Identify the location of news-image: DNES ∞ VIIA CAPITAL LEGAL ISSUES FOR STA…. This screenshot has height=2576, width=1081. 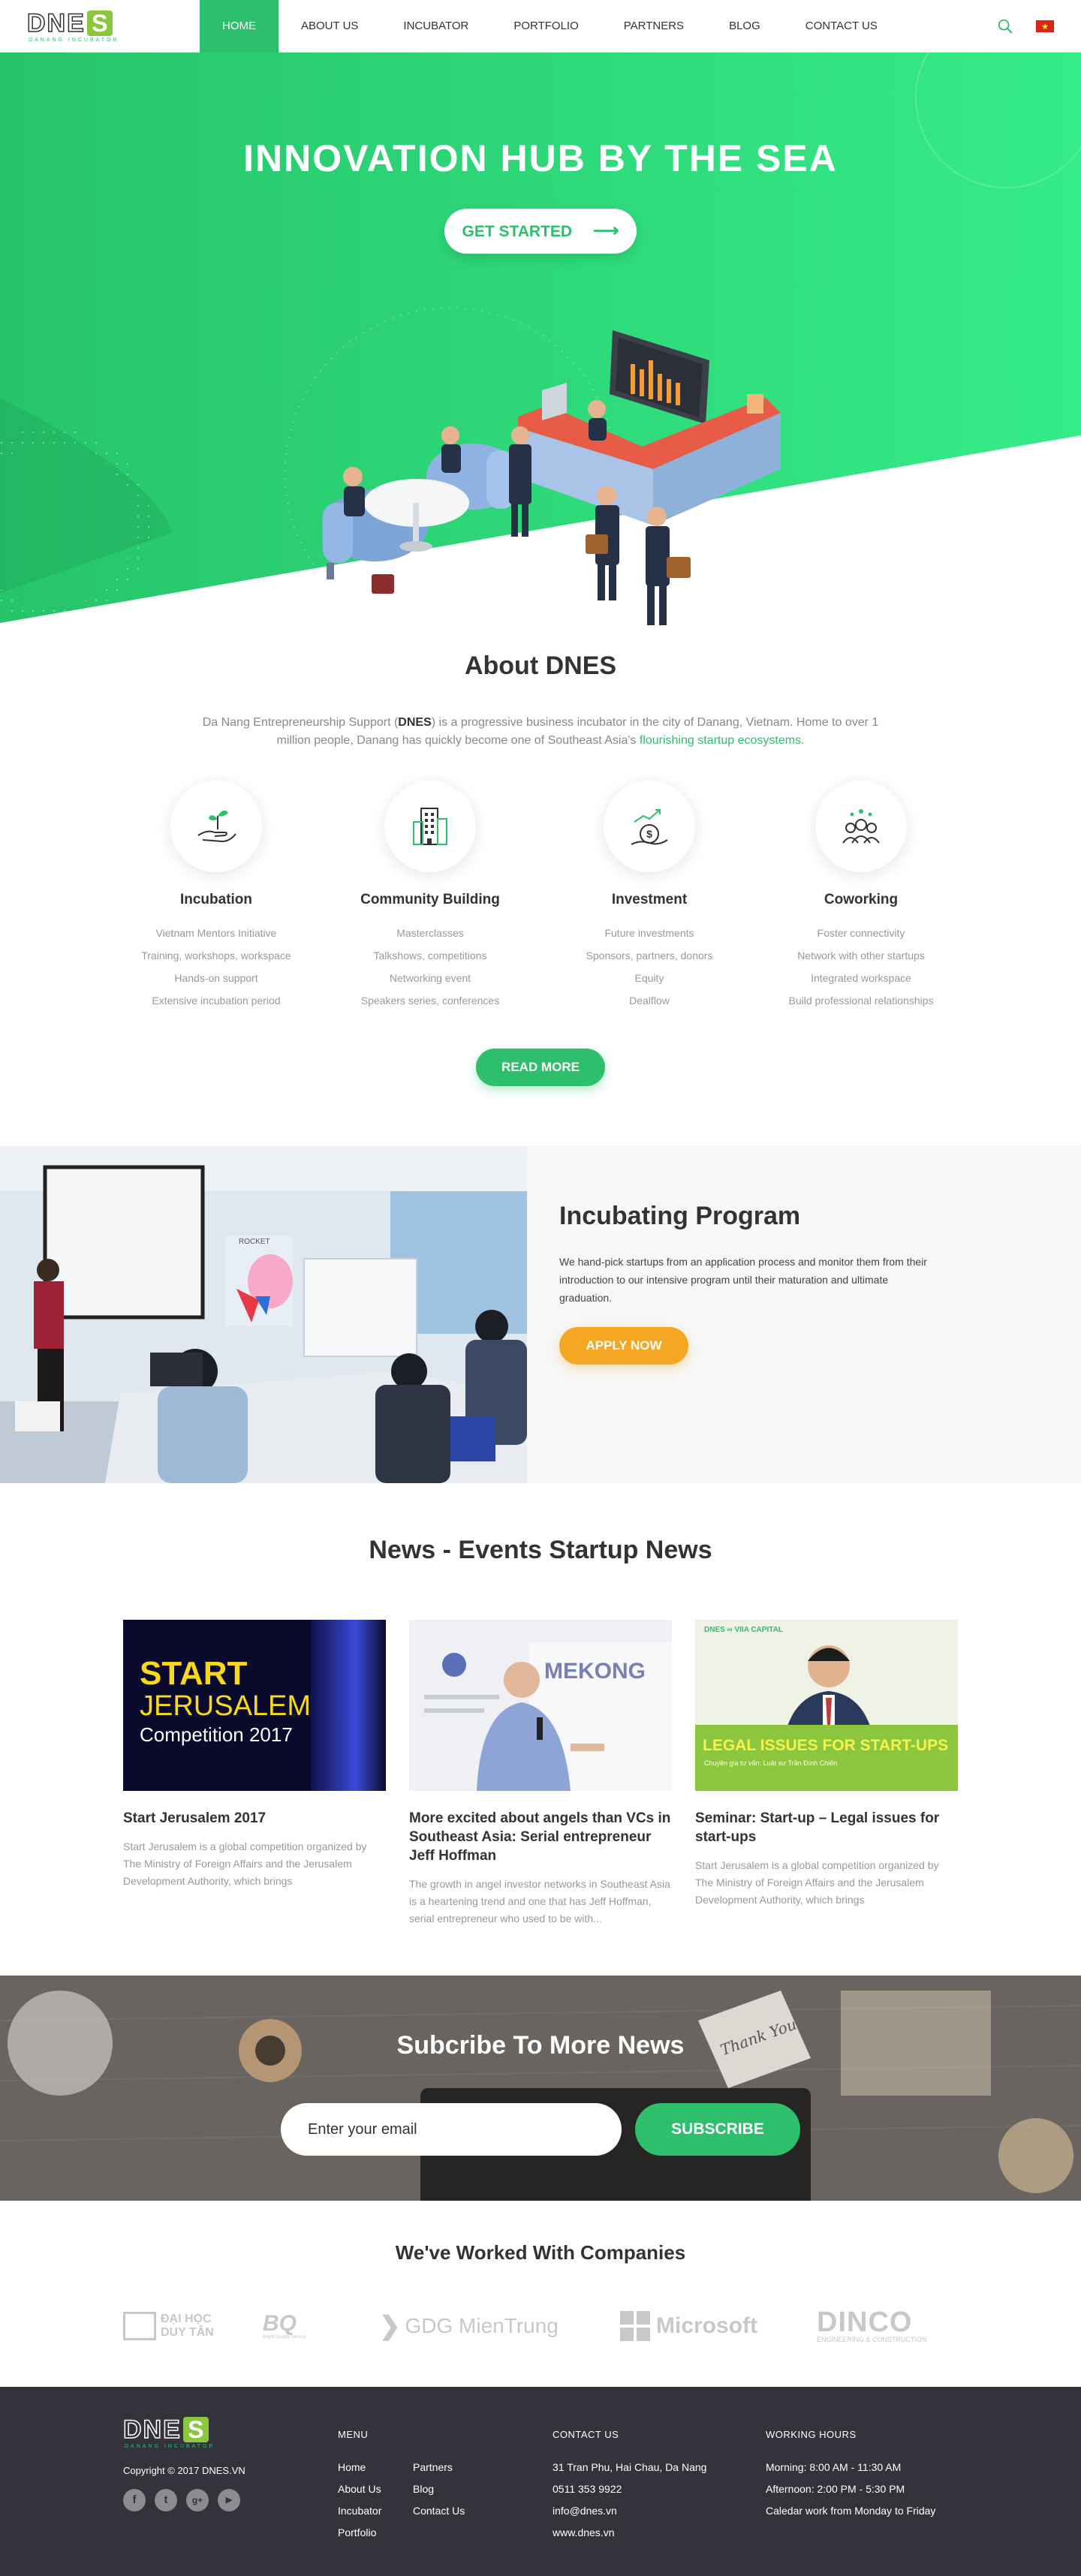
(826, 1705).